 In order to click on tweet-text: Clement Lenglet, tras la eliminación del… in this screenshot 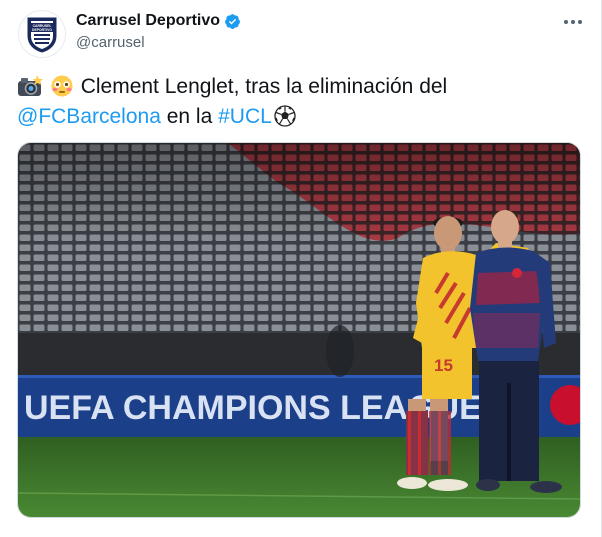, I will do `click(302, 102)`.